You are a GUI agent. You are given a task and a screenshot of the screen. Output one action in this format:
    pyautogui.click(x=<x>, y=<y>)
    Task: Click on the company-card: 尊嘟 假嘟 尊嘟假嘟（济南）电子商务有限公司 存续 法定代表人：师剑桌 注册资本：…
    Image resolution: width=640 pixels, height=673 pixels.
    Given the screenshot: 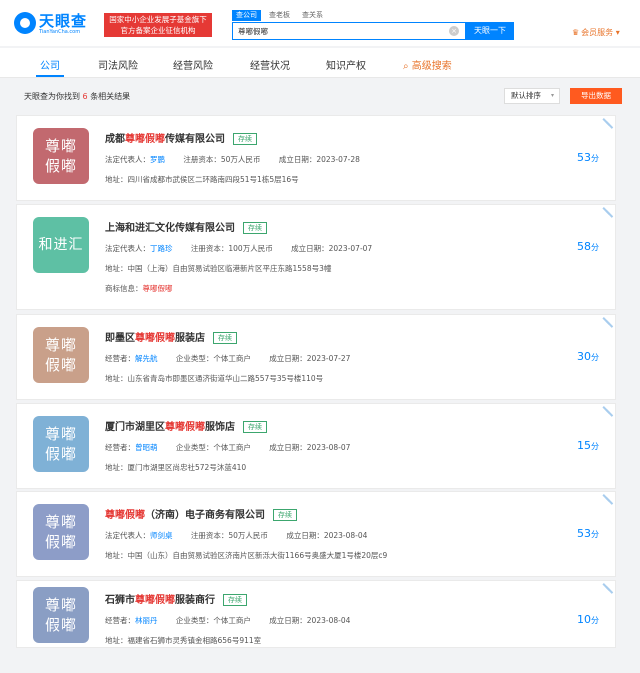 What is the action you would take?
    pyautogui.click(x=316, y=534)
    